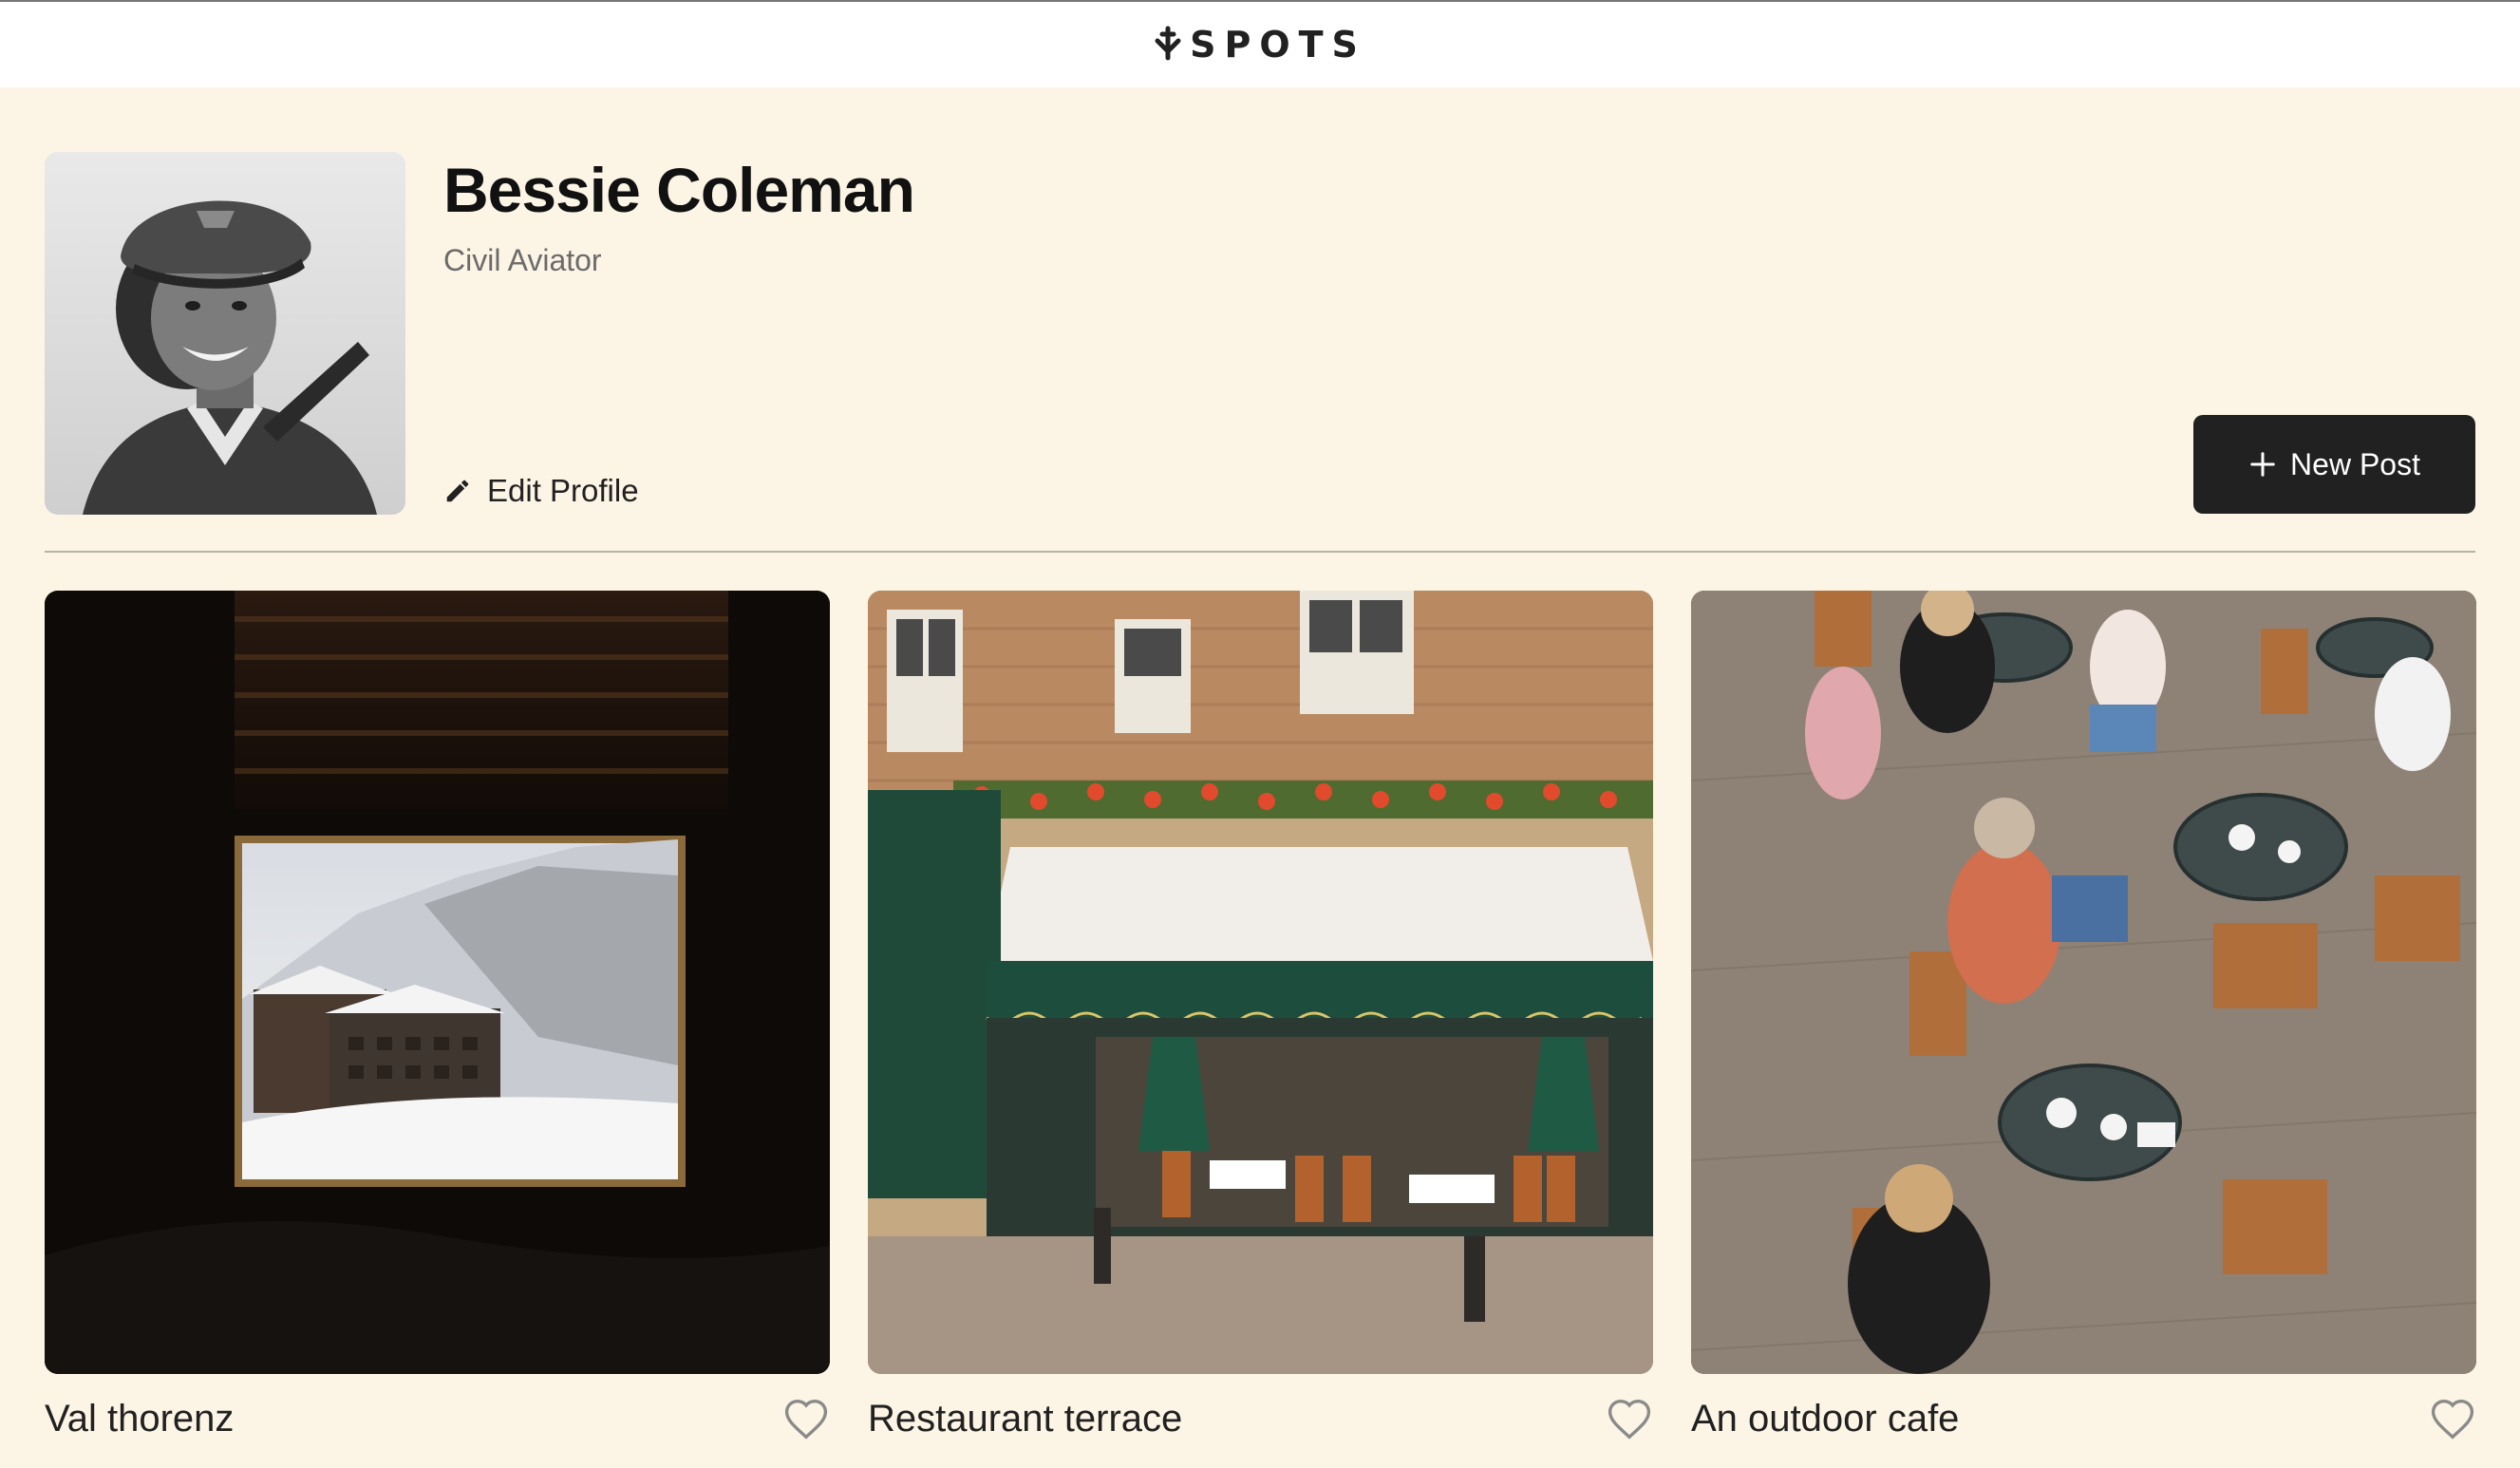 Image resolution: width=2520 pixels, height=1468 pixels. What do you see at coordinates (2355, 463) in the screenshot?
I see `new-post-label: New Post` at bounding box center [2355, 463].